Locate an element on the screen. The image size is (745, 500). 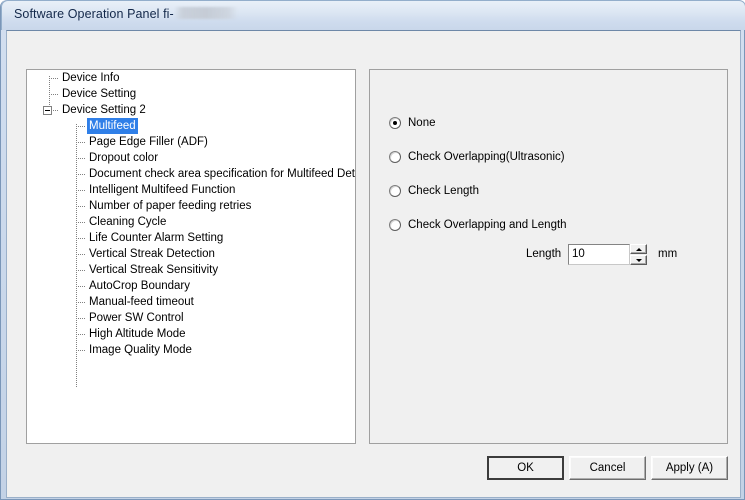
tree-item-label: Multifeed is located at coordinates (112, 126).